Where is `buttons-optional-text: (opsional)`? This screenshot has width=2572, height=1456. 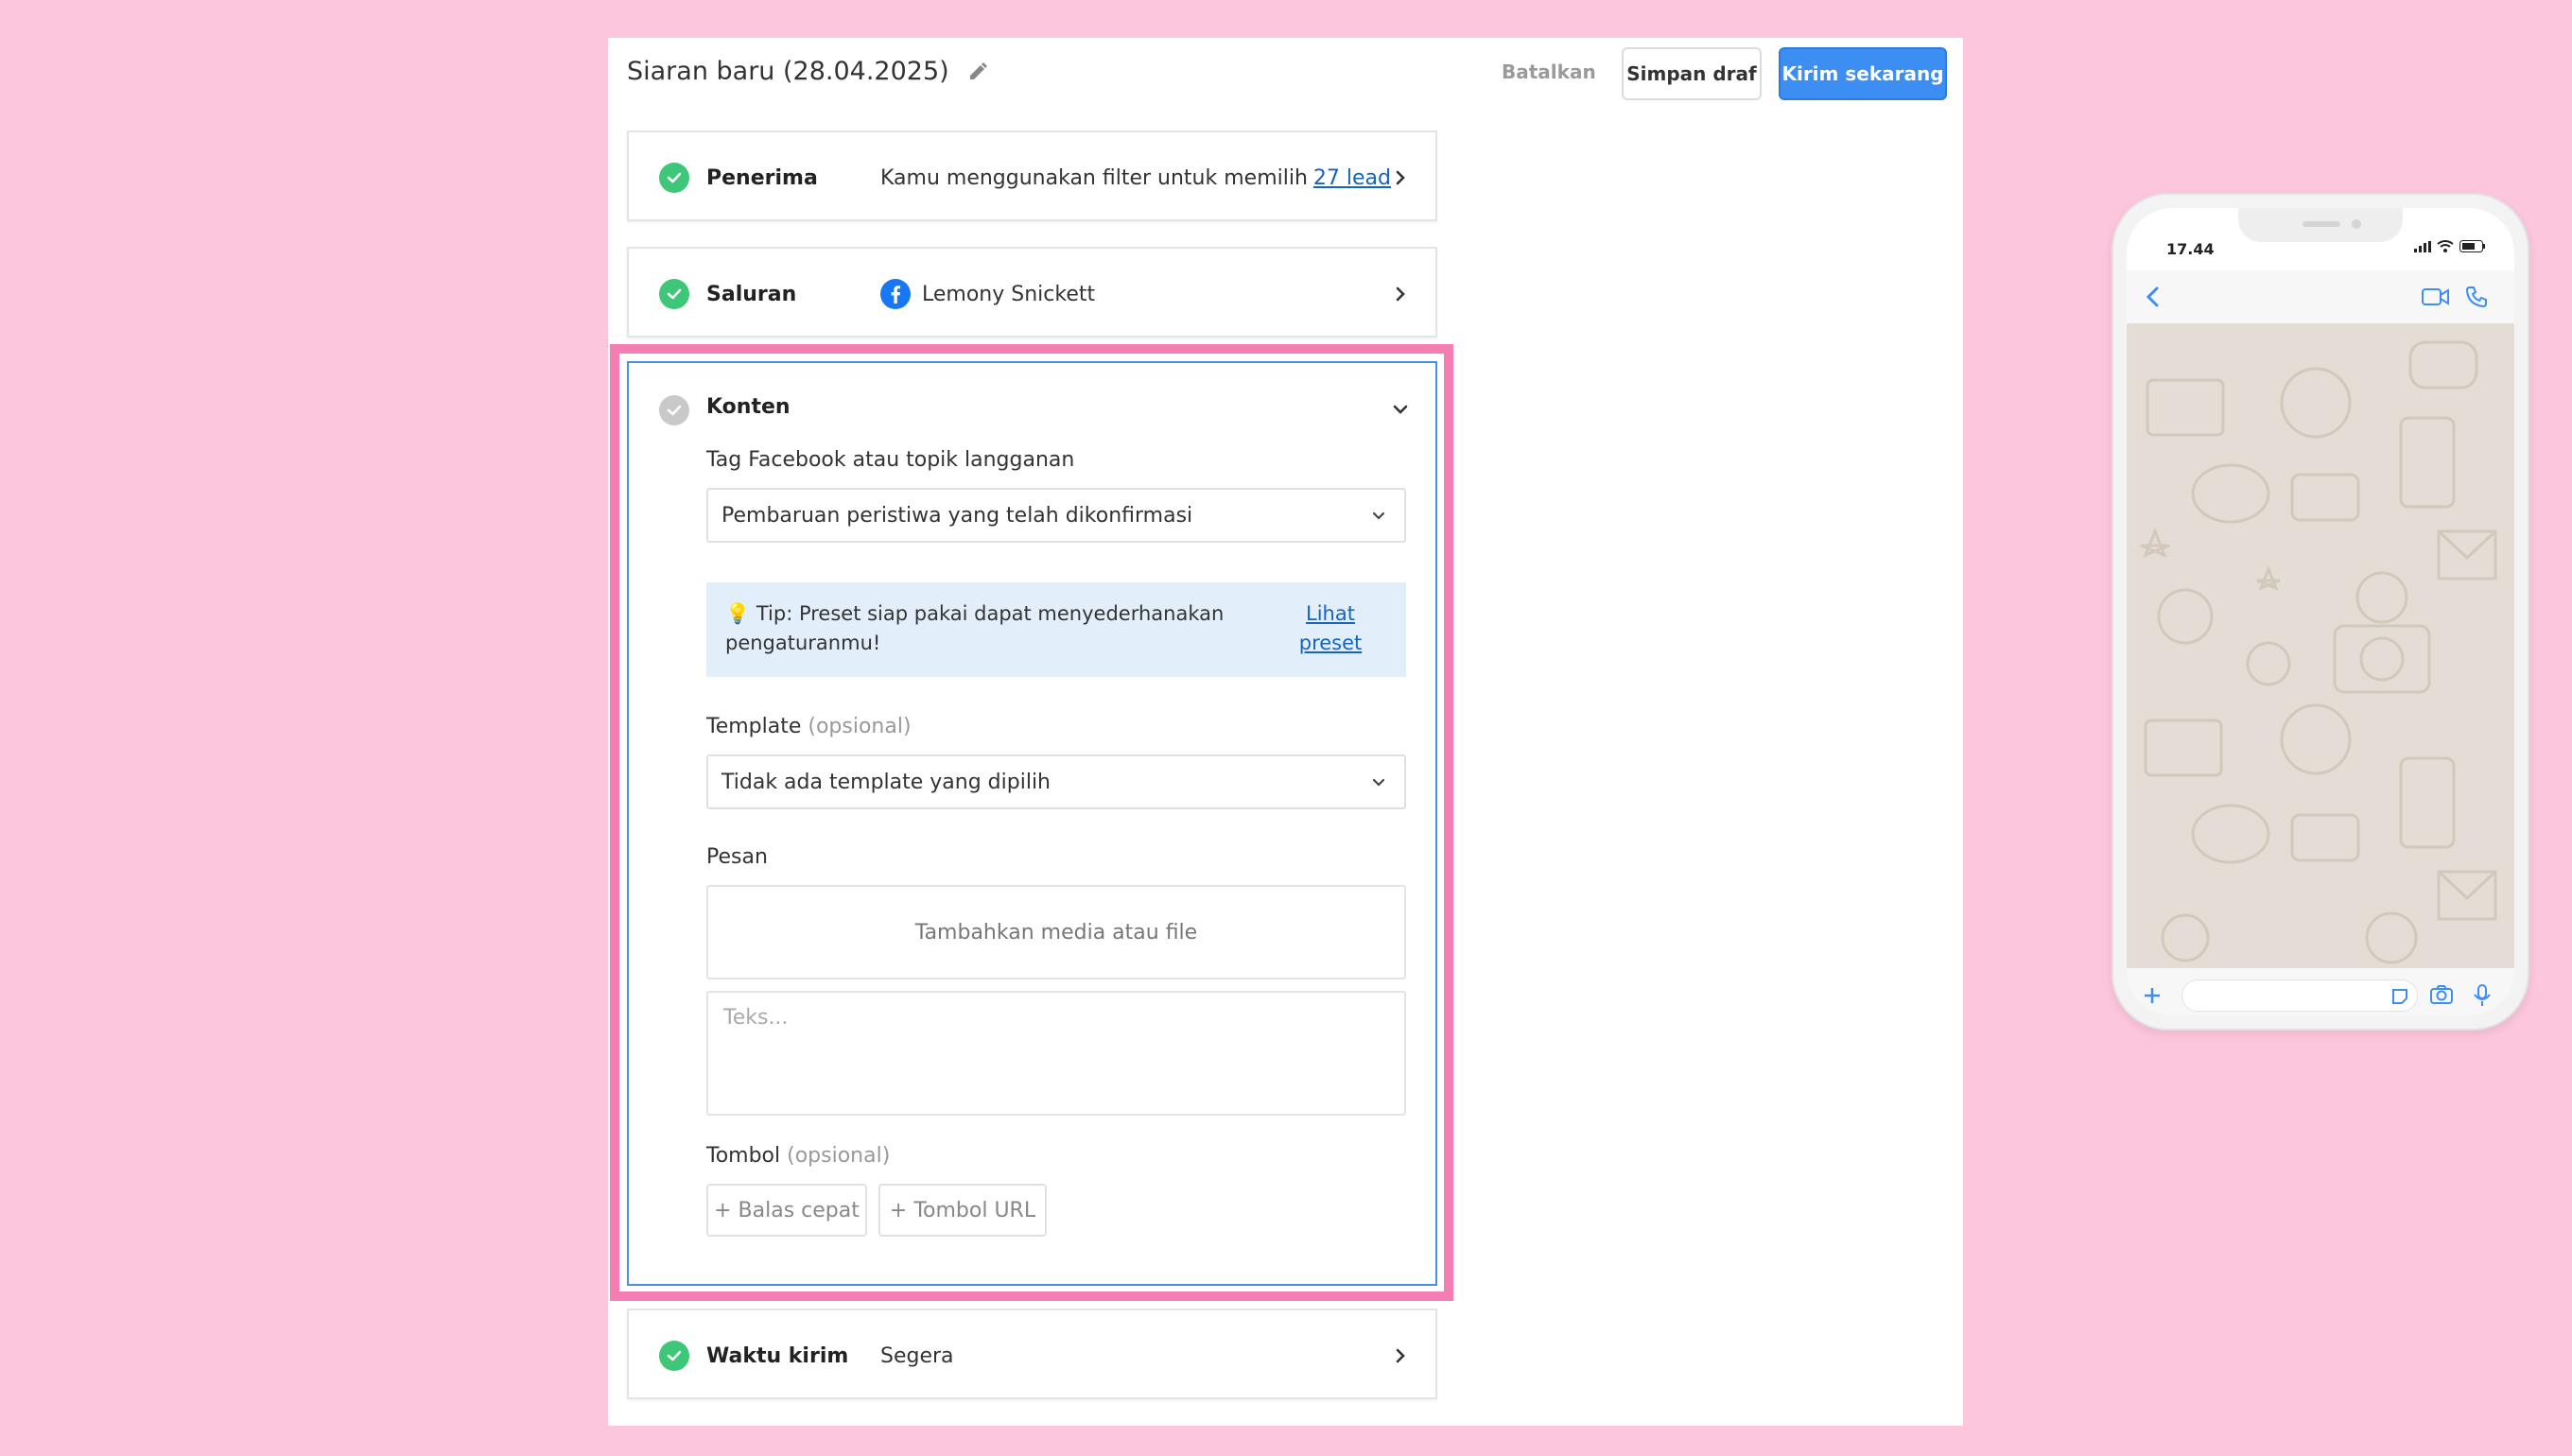 buttons-optional-text: (opsional) is located at coordinates (839, 1156).